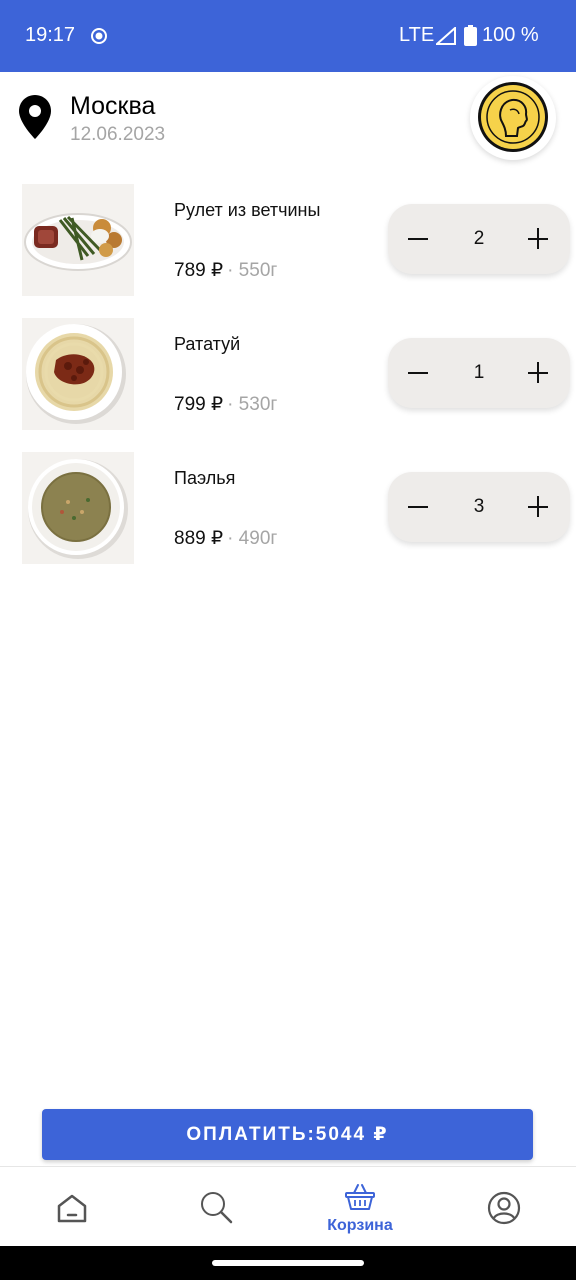  What do you see at coordinates (288, 509) in the screenshot?
I see `cart-item: Паэлья 889 ₽ · 490г 3` at bounding box center [288, 509].